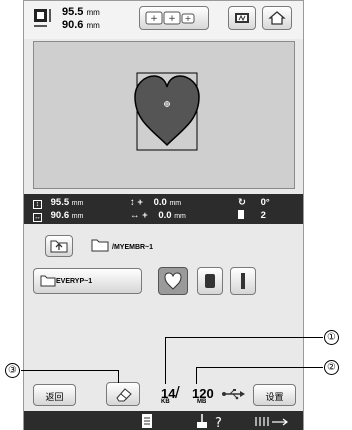 Image resolution: width=352 pixels, height=430 pixels. Describe the element at coordinates (244, 337) in the screenshot. I see `callout-1-leader-h` at that location.